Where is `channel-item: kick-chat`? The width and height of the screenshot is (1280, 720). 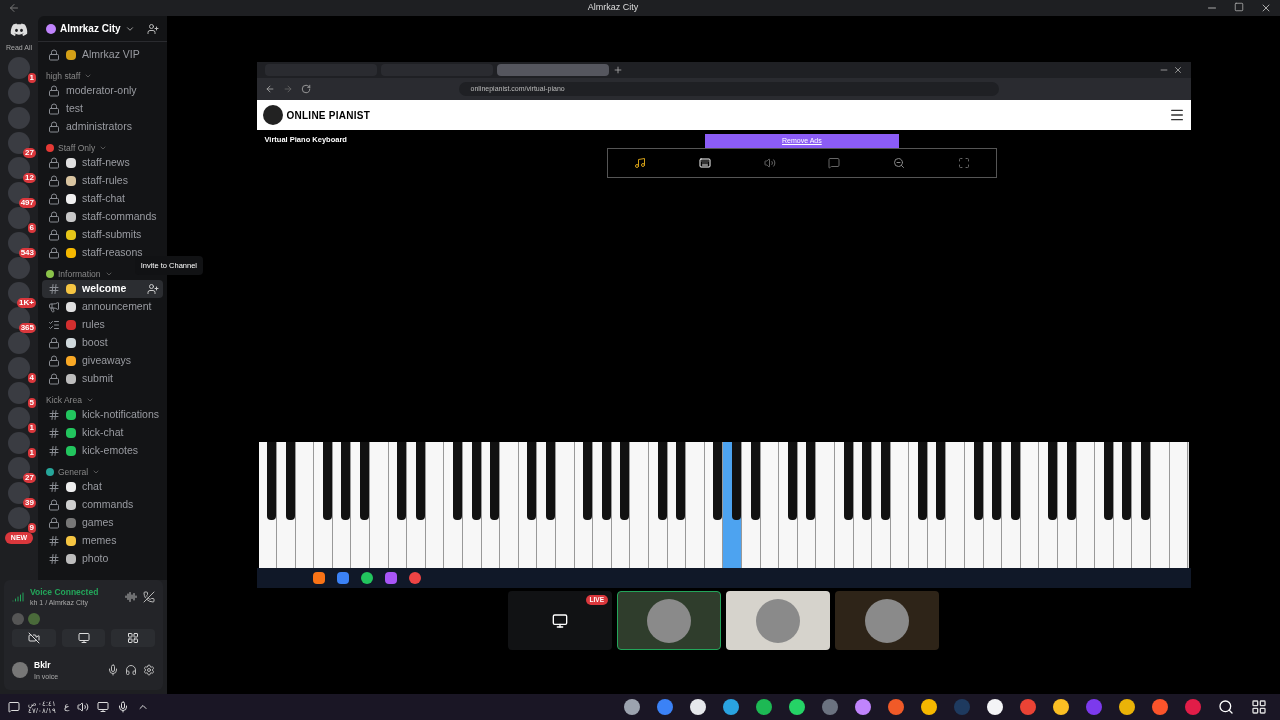 channel-item: kick-chat is located at coordinates (102, 433).